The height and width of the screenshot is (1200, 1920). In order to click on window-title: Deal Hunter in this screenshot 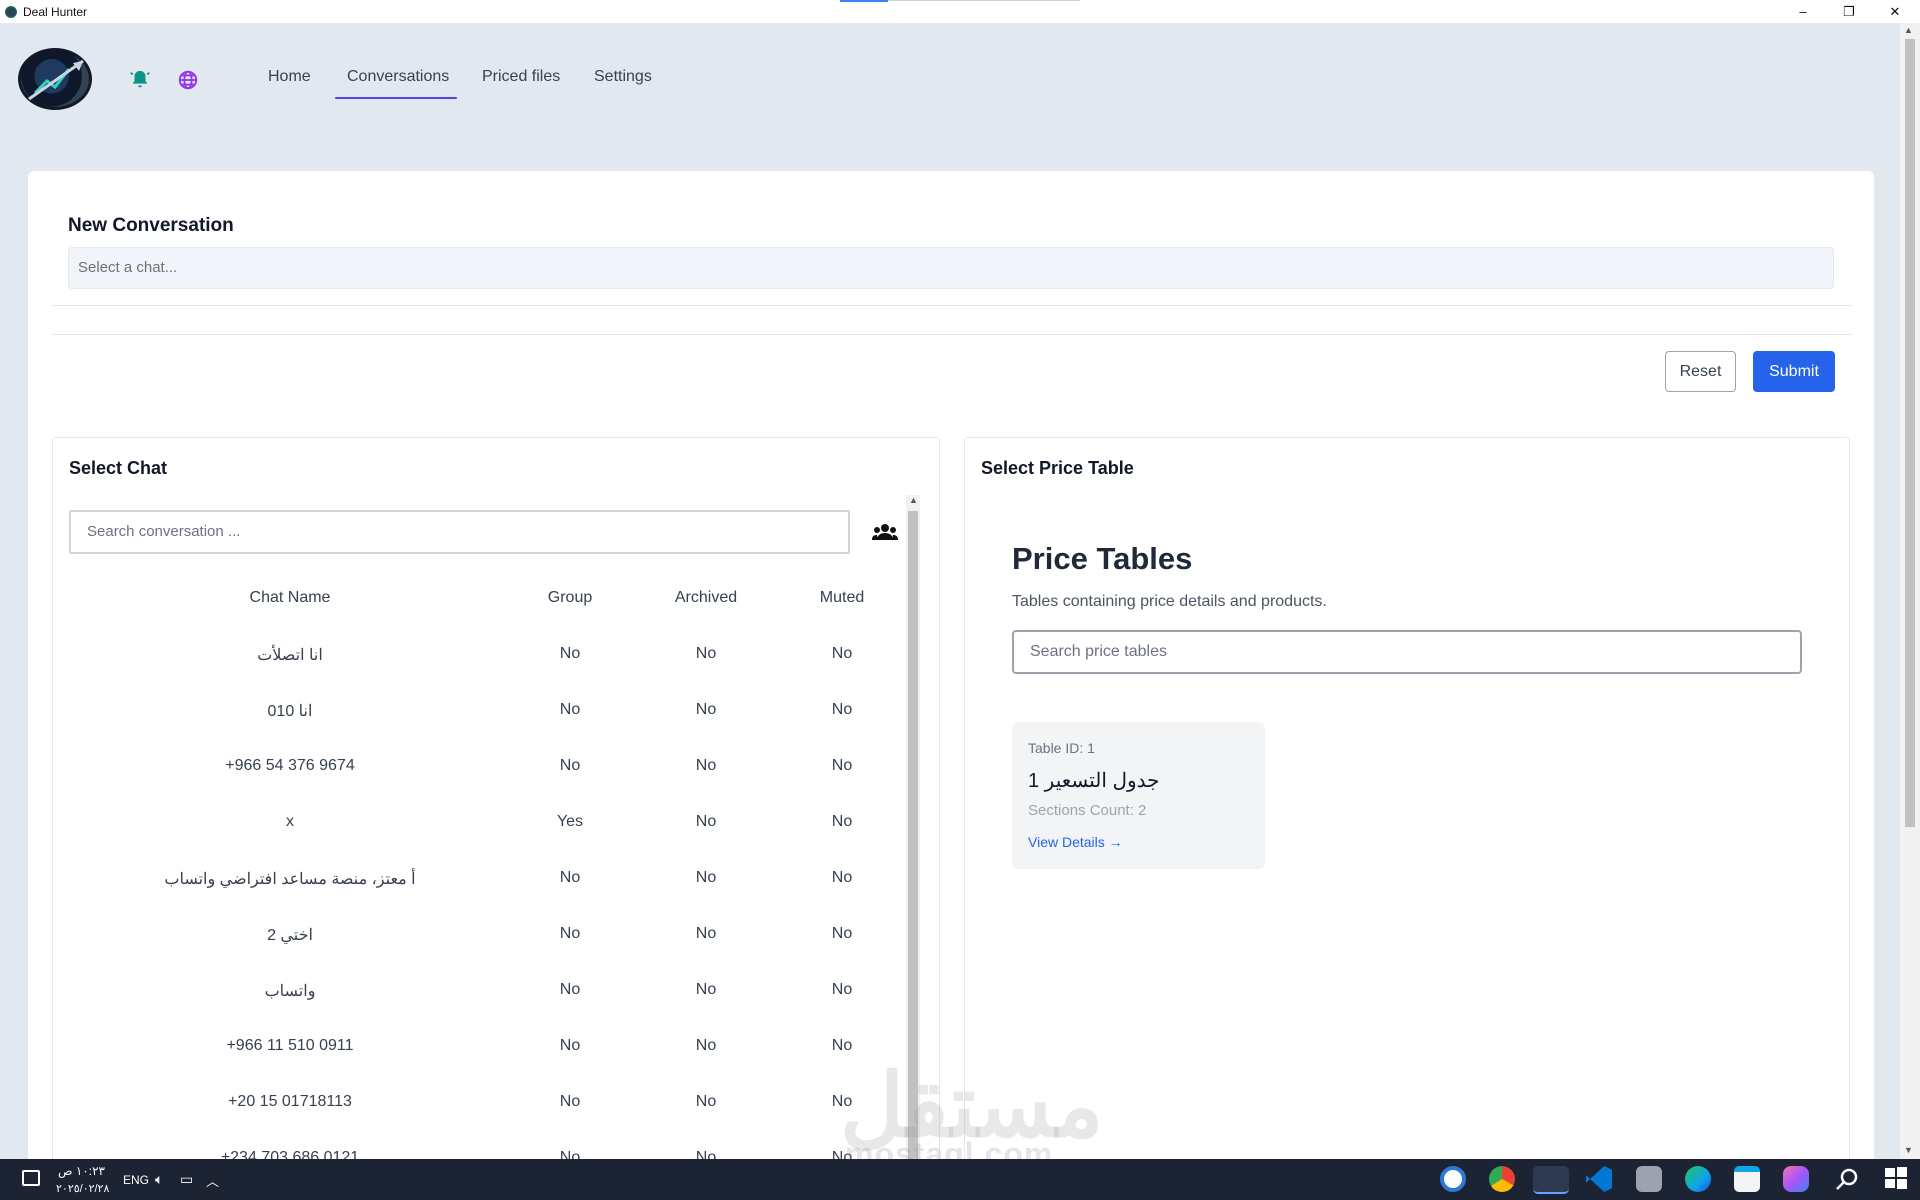, I will do `click(55, 11)`.